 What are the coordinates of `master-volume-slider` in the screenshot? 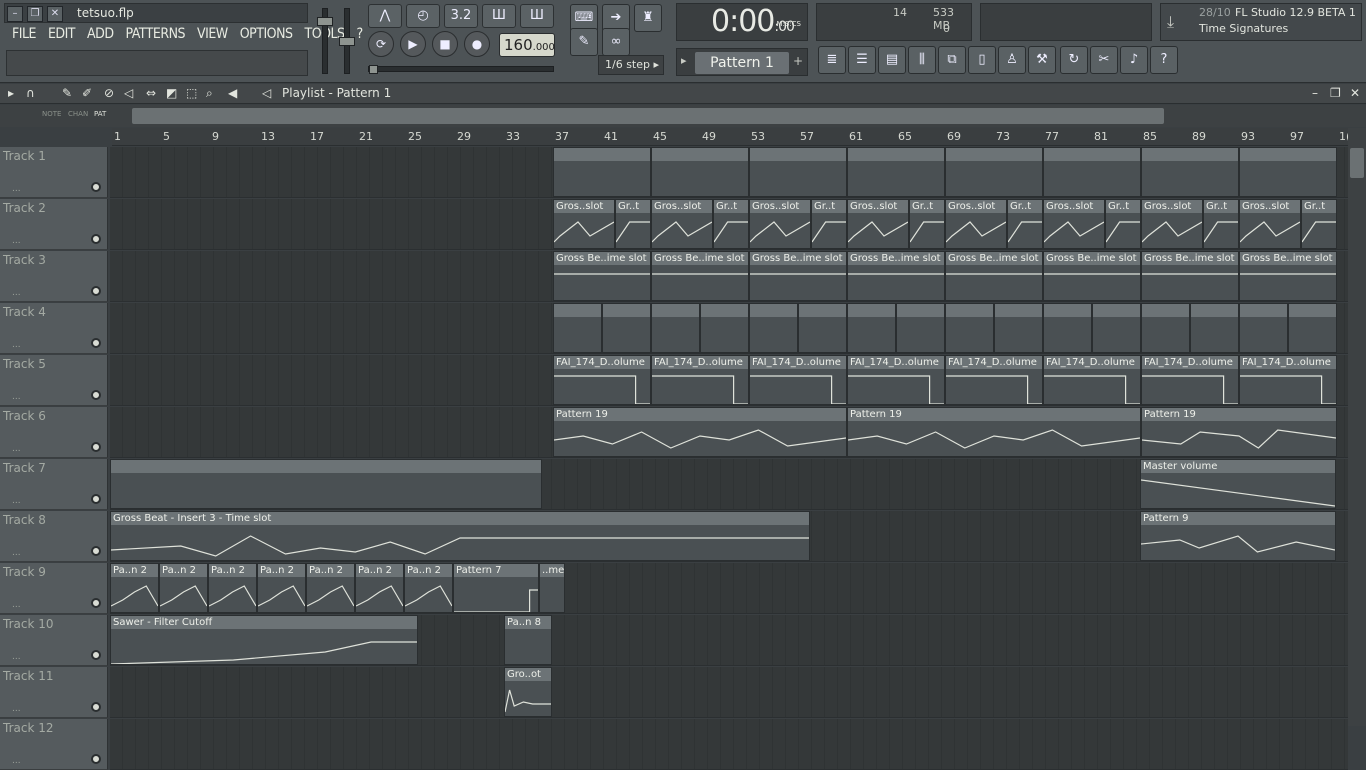 It's located at (325, 41).